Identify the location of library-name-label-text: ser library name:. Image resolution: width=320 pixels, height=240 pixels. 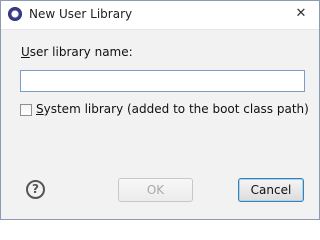
(81, 52).